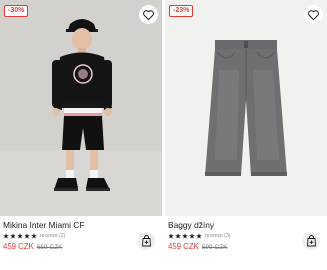 This screenshot has width=327, height=270. I want to click on discount-badge: -30%, so click(16, 11).